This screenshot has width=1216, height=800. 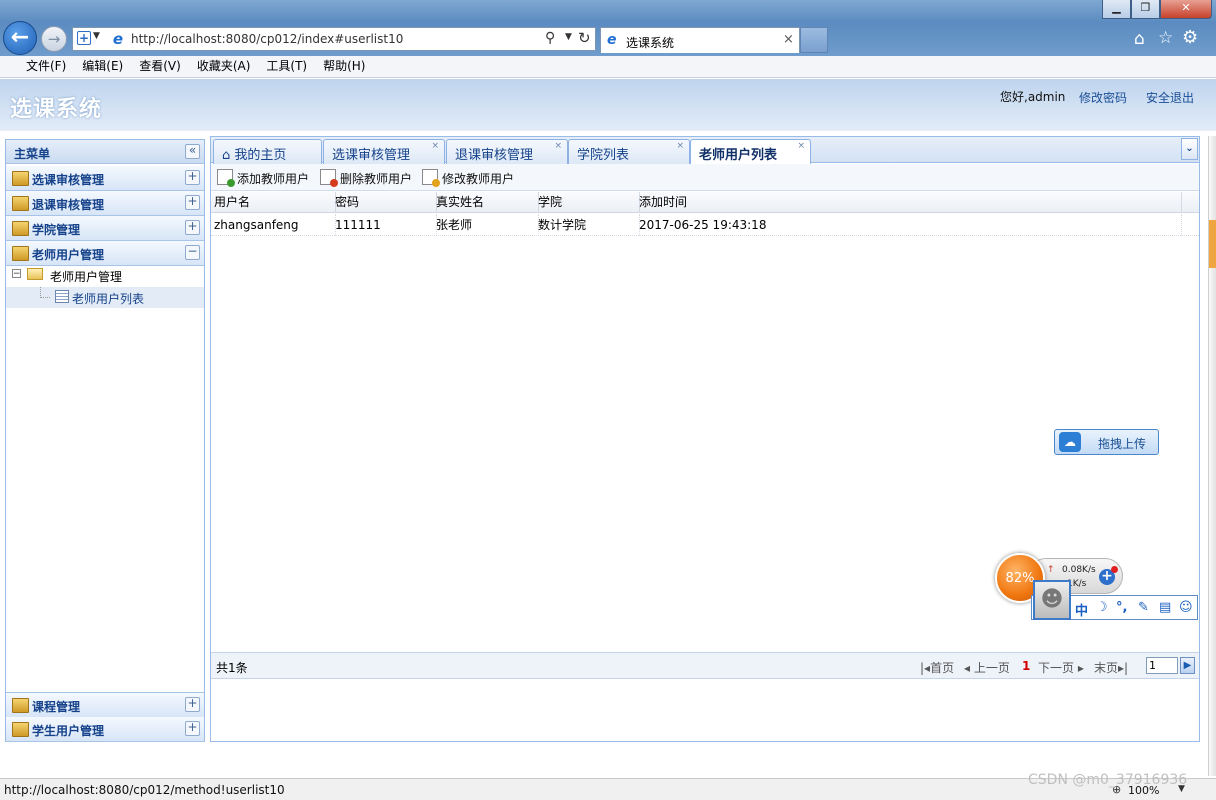 I want to click on tab-label: 老师用户列表, so click(x=738, y=155).